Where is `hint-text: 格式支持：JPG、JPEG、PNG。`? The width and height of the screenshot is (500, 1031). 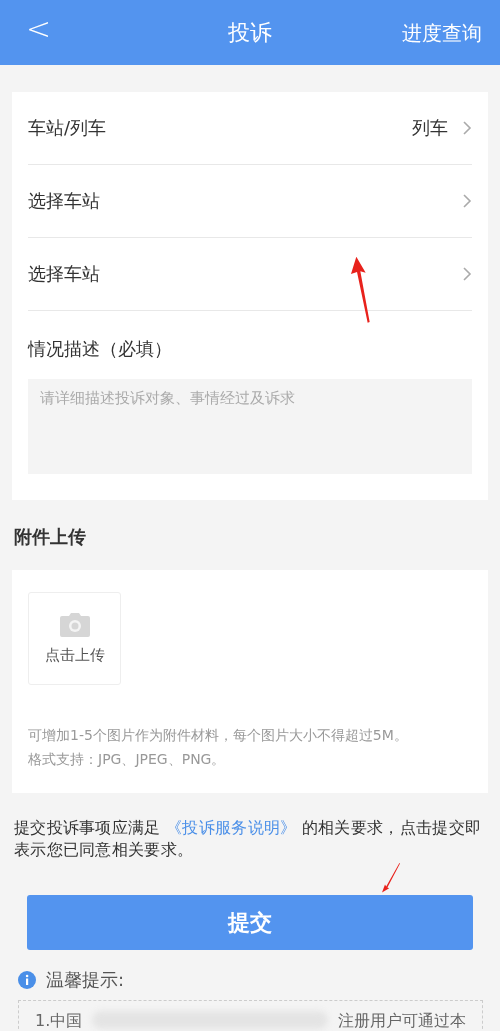
hint-text: 格式支持：JPG、JPEG、PNG。 is located at coordinates (127, 759).